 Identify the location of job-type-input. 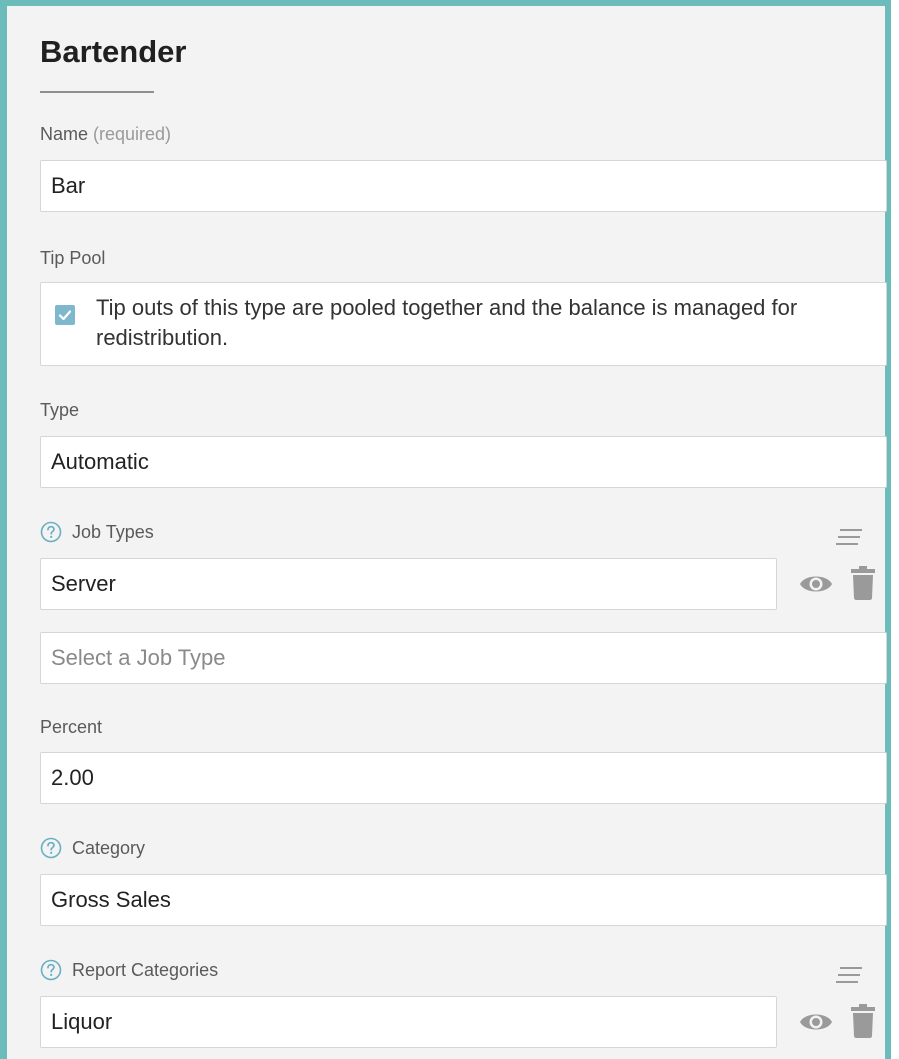
(408, 584).